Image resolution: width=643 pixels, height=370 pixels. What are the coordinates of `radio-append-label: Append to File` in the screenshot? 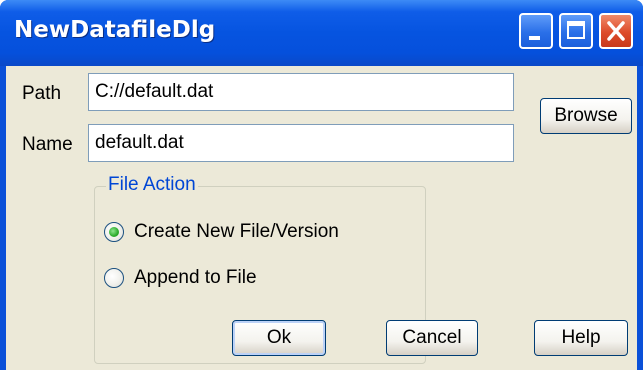 It's located at (195, 278).